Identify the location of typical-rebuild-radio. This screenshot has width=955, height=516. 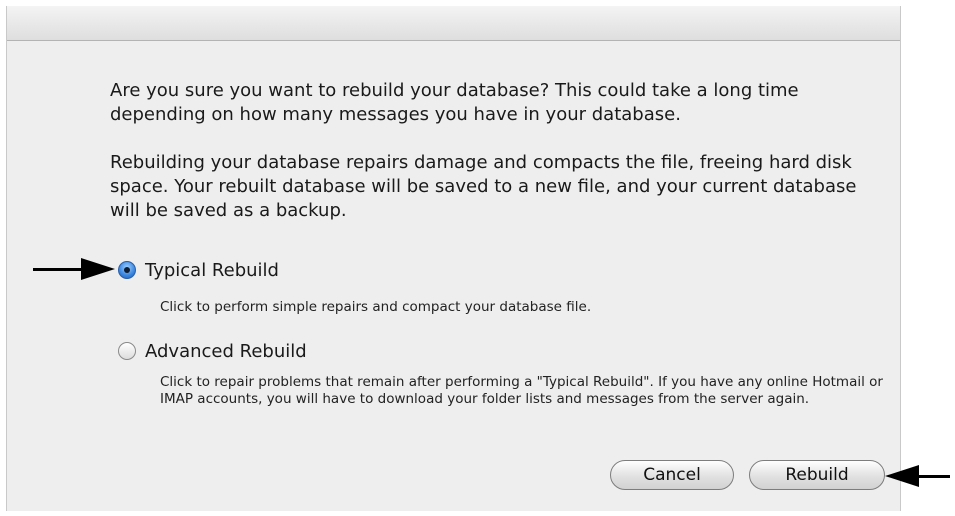
(127, 270).